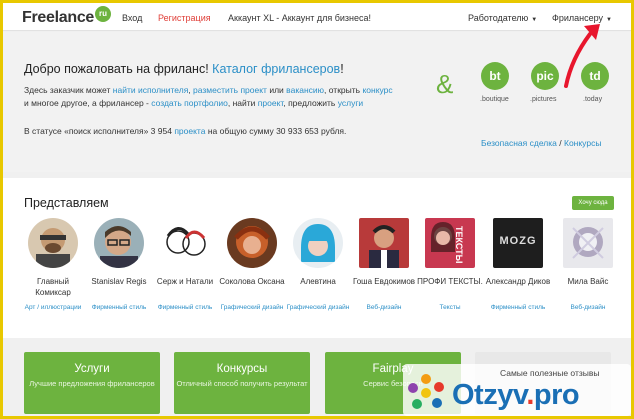 Image resolution: width=634 pixels, height=419 pixels. I want to click on freelancer-name: Алевтина, so click(318, 281).